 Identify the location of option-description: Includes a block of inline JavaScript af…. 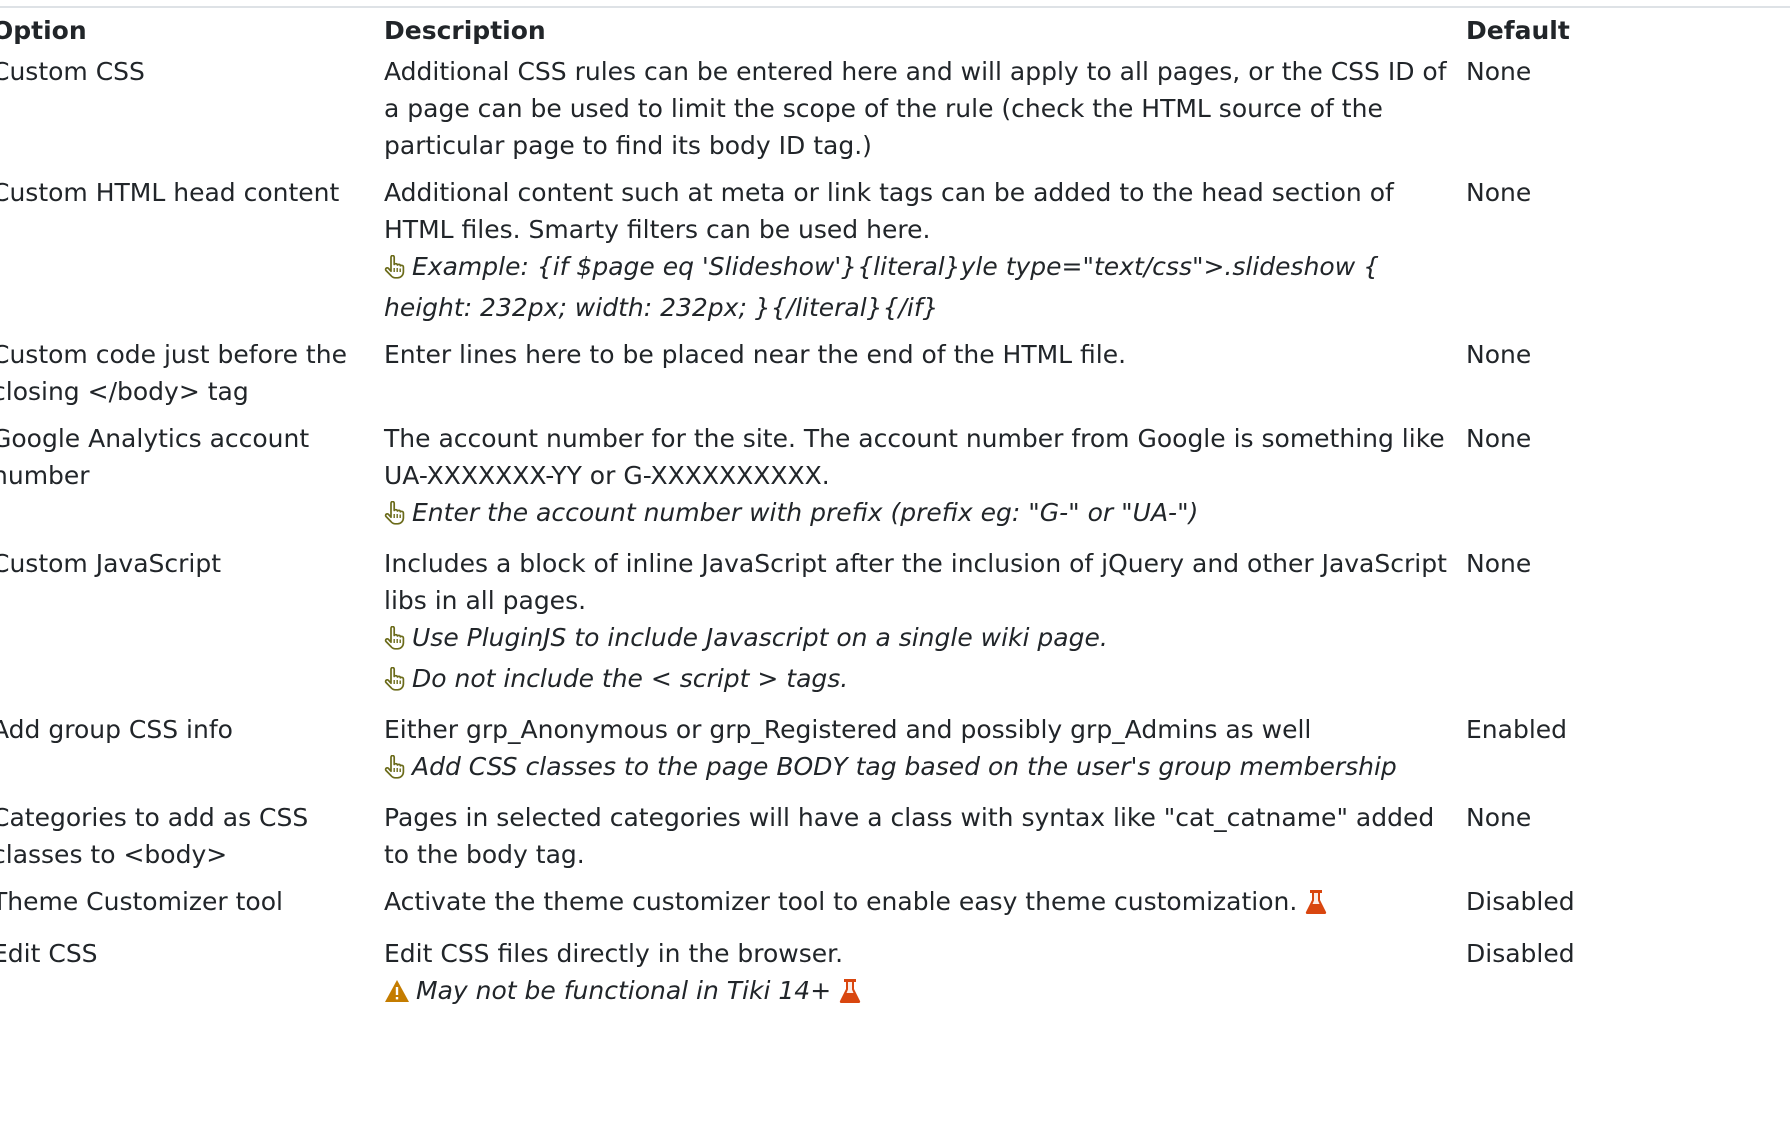
(915, 582).